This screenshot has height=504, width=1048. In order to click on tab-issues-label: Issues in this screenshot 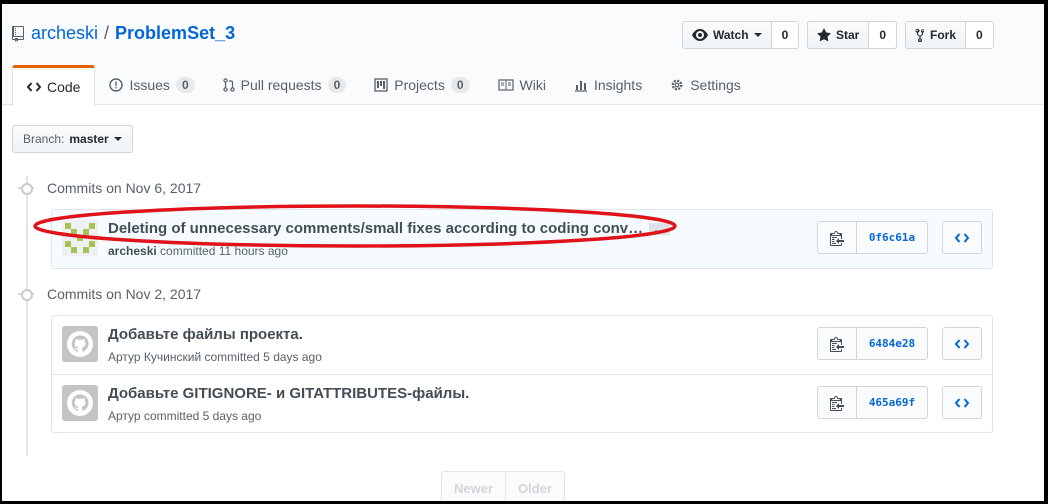, I will do `click(149, 85)`.